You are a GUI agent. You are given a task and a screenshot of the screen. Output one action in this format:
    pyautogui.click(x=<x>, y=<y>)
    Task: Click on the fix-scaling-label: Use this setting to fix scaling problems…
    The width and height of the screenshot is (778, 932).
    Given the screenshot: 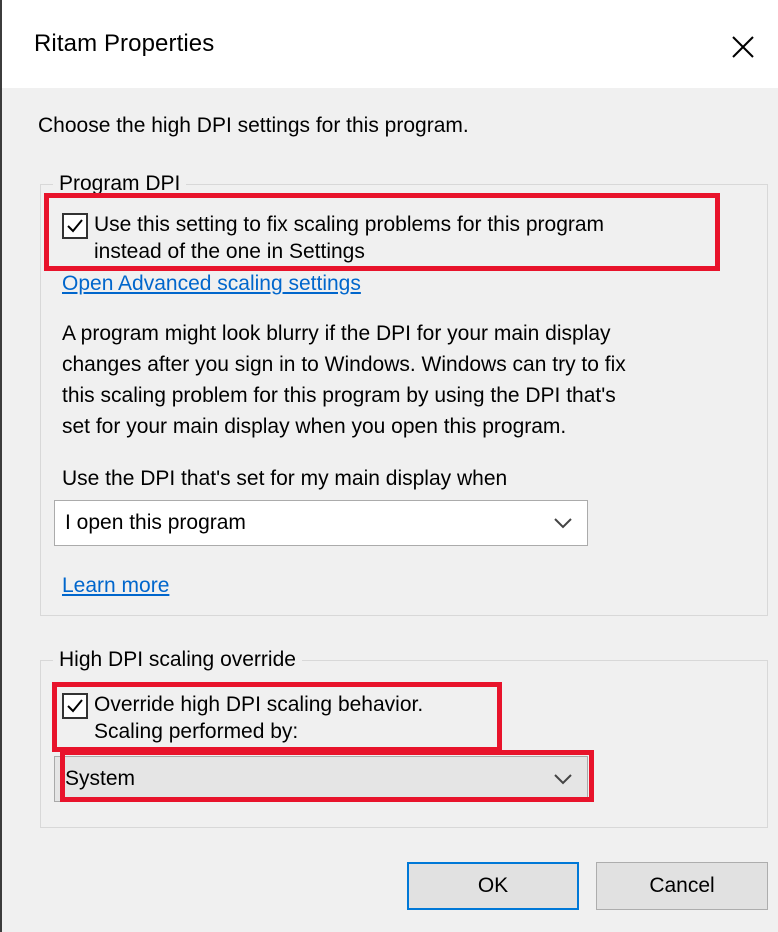 What is the action you would take?
    pyautogui.click(x=349, y=238)
    